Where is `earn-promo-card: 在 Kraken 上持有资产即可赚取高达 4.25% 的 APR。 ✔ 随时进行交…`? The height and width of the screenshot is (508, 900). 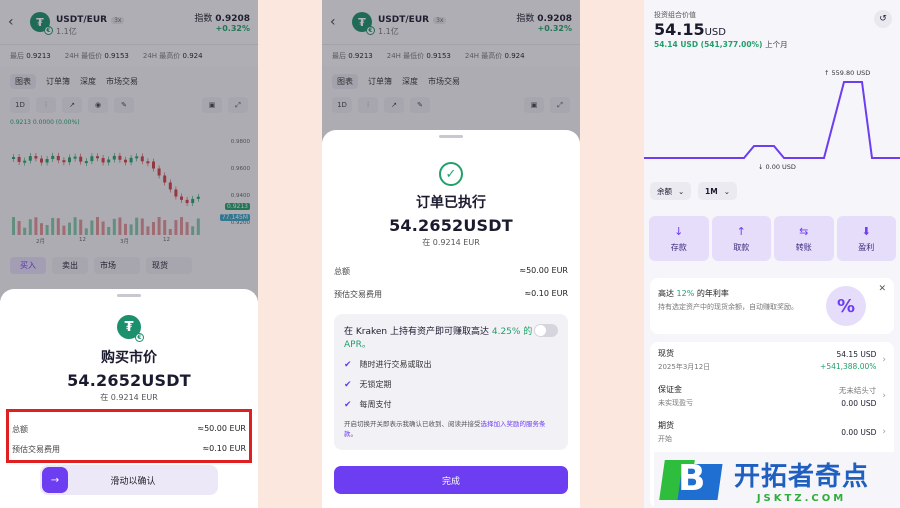
earn-promo-card: 在 Kraken 上持有资产即可赚取高达 4.25% 的 APR。 ✔ 随时进行交… is located at coordinates (451, 382).